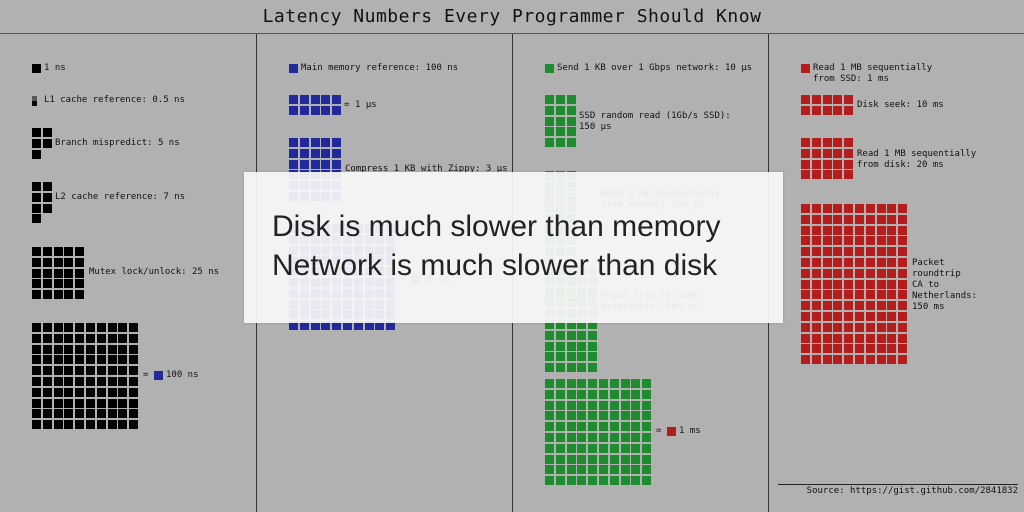 This screenshot has width=1024, height=512. What do you see at coordinates (36, 154) in the screenshot?
I see `unit-square-branch` at bounding box center [36, 154].